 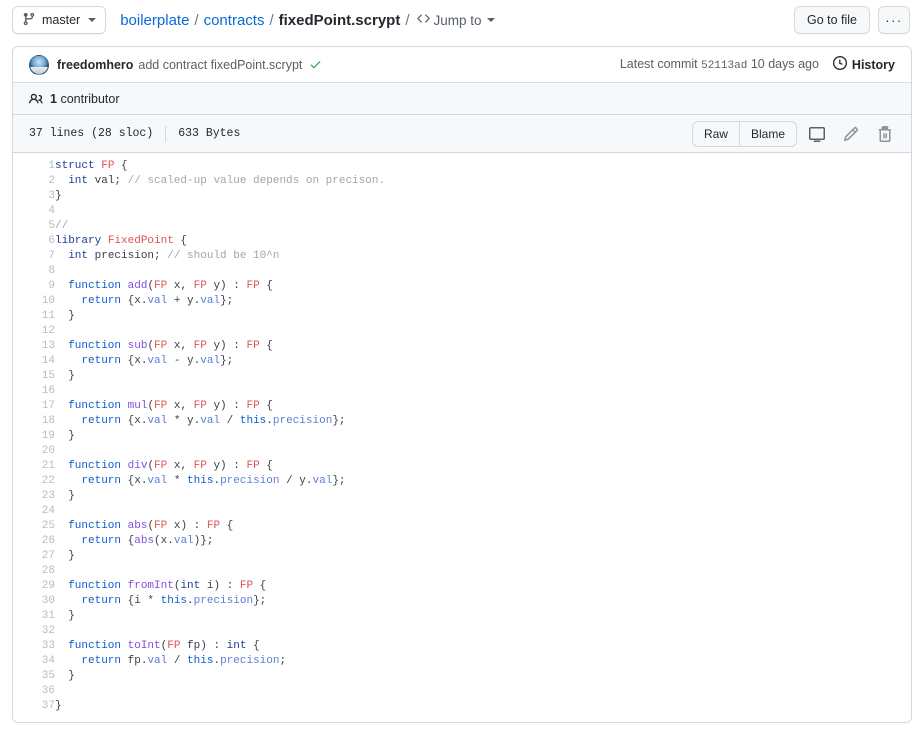 What do you see at coordinates (483, 346) in the screenshot?
I see `line-content: function sub(FP x, FP y) : FP {` at bounding box center [483, 346].